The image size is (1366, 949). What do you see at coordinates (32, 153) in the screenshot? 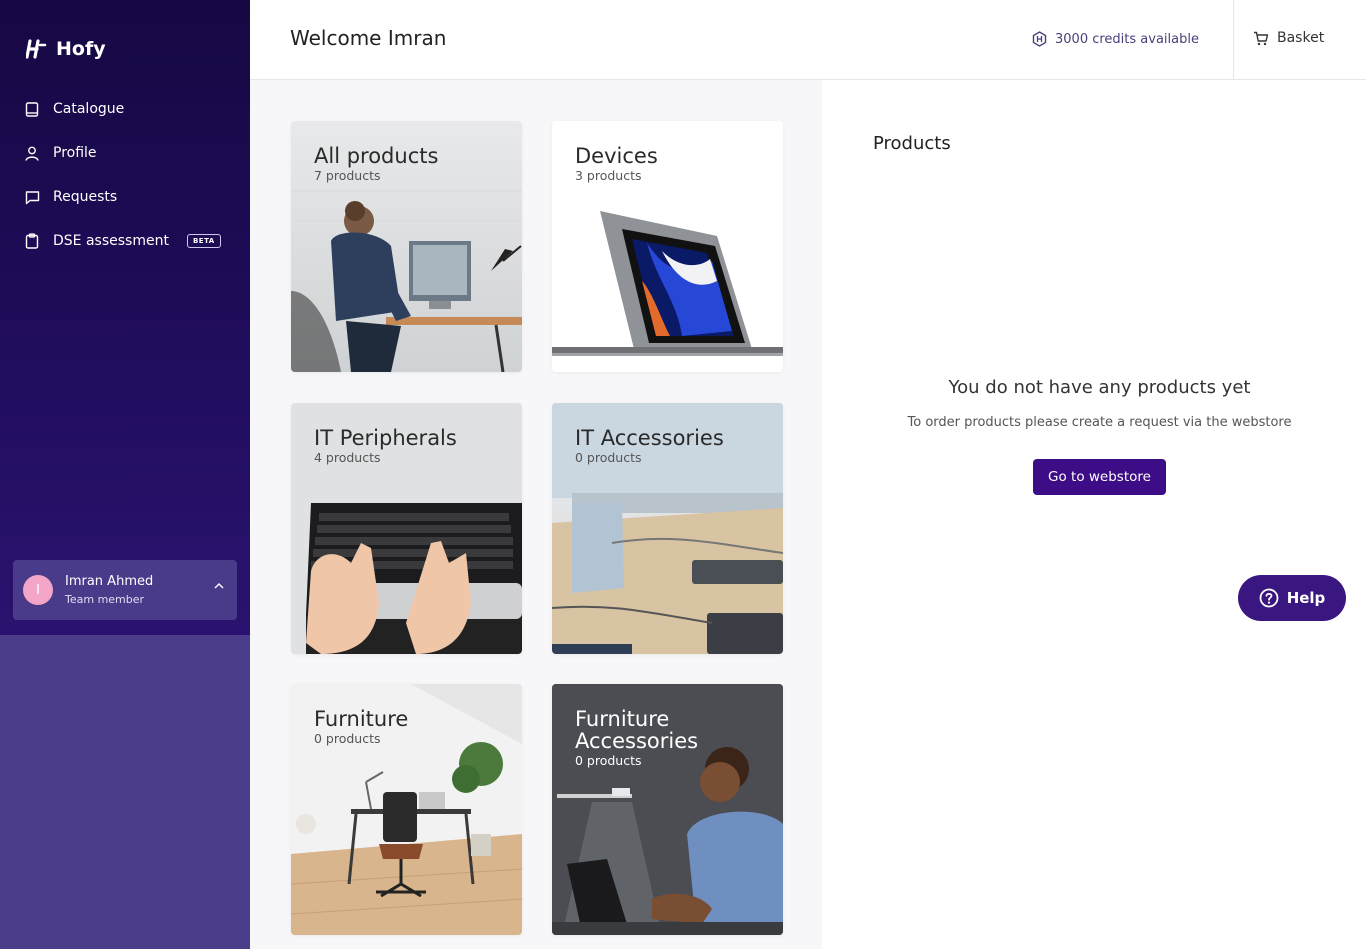
I see `user-icon` at bounding box center [32, 153].